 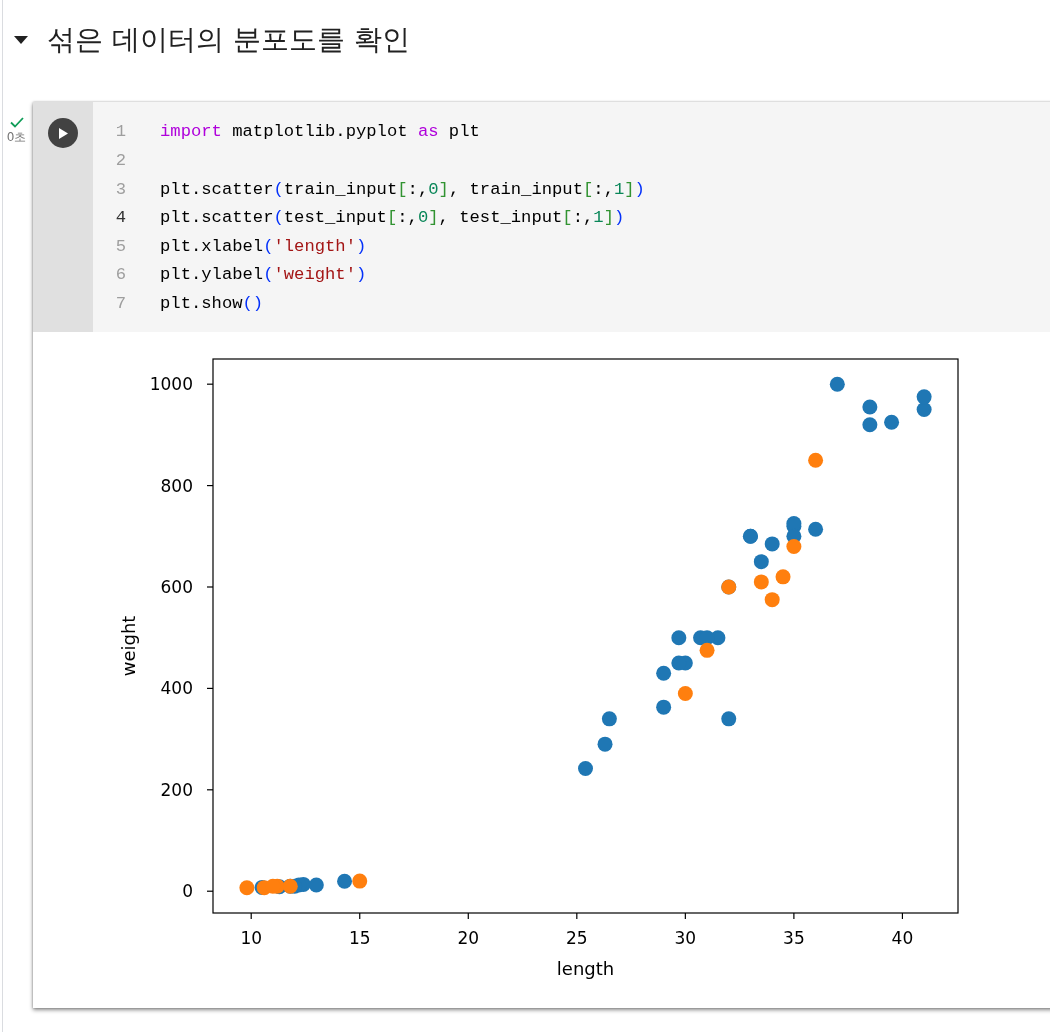 I want to click on section-title: 섞은 데이터의 분포도를 확인, so click(x=228, y=40).